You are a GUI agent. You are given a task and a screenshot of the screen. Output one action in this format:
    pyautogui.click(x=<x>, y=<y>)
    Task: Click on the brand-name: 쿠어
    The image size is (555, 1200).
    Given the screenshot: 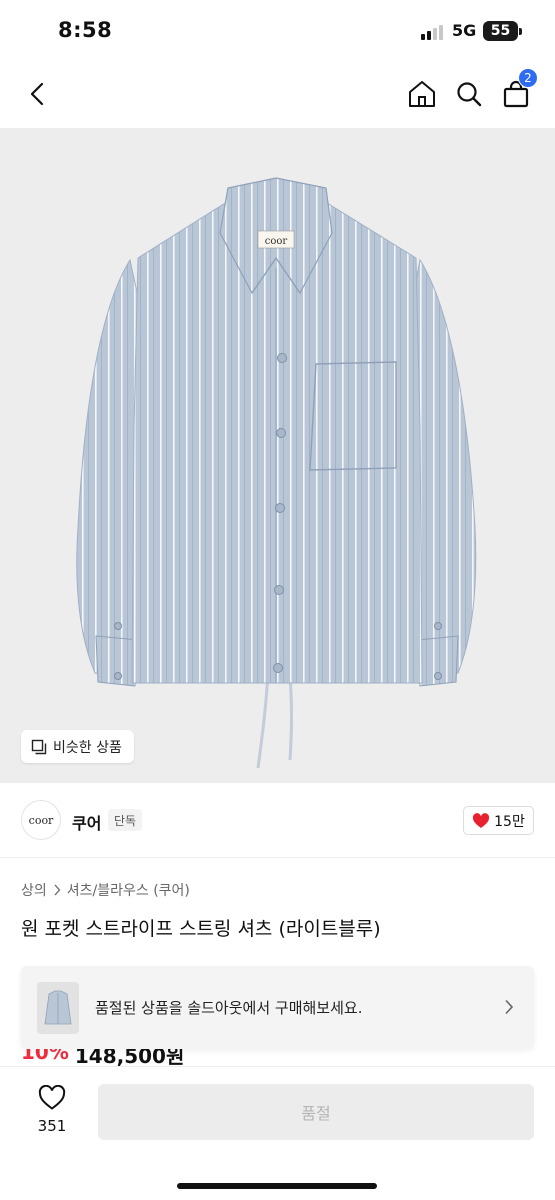 What is the action you would take?
    pyautogui.click(x=86, y=822)
    